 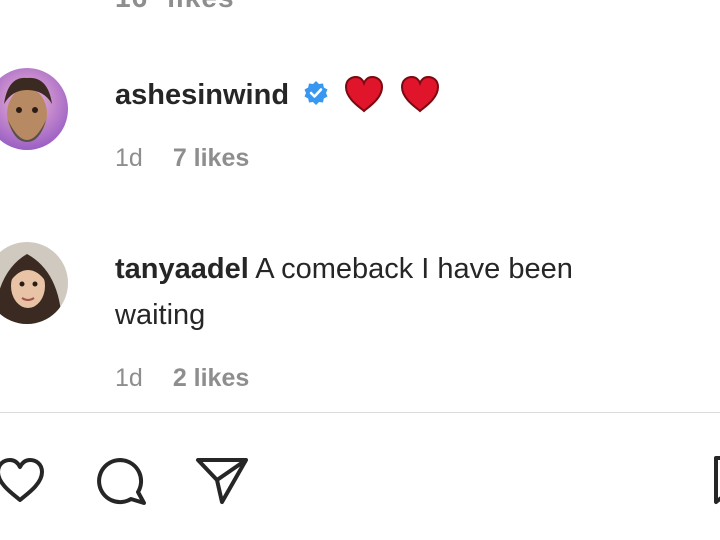 I want to click on previous-comment-meta: 16 ·likes, so click(x=175, y=7).